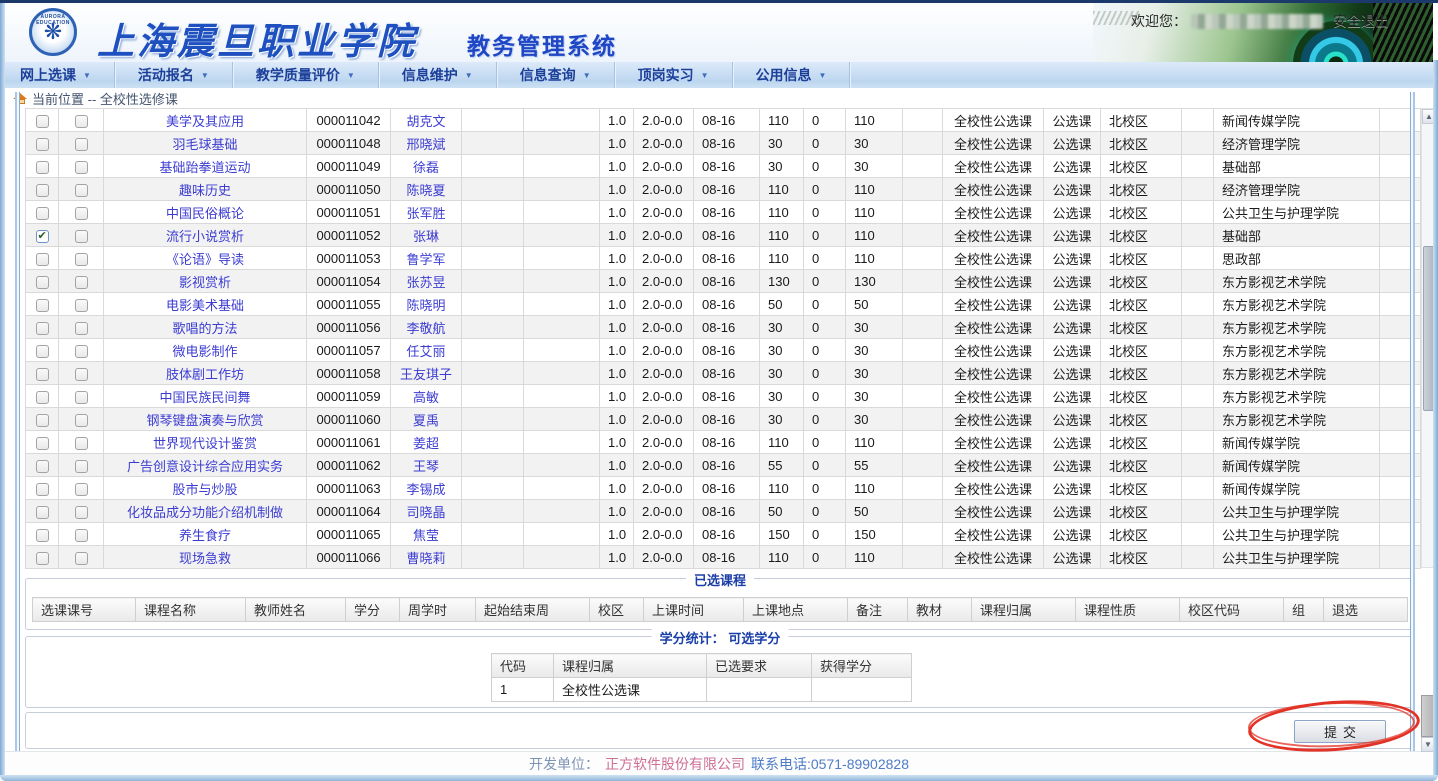 Image resolution: width=1438 pixels, height=781 pixels. What do you see at coordinates (556, 75) in the screenshot?
I see `nav-item-4: 信息查询 ▼` at bounding box center [556, 75].